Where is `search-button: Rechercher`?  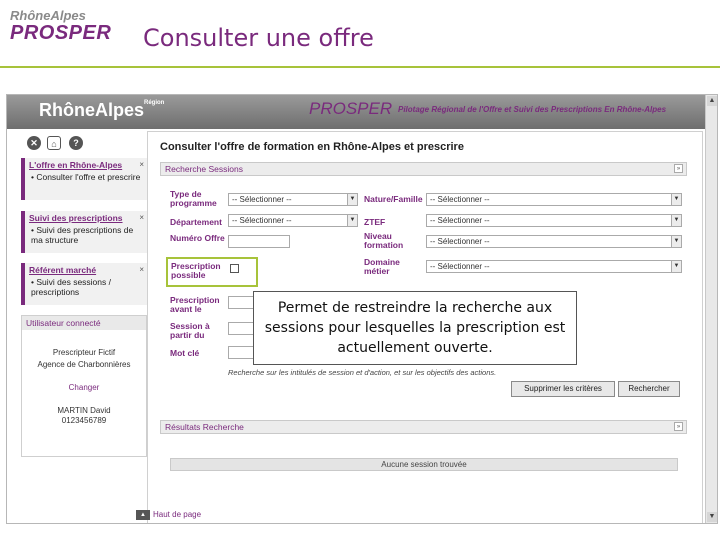
search-button: Rechercher is located at coordinates (649, 389).